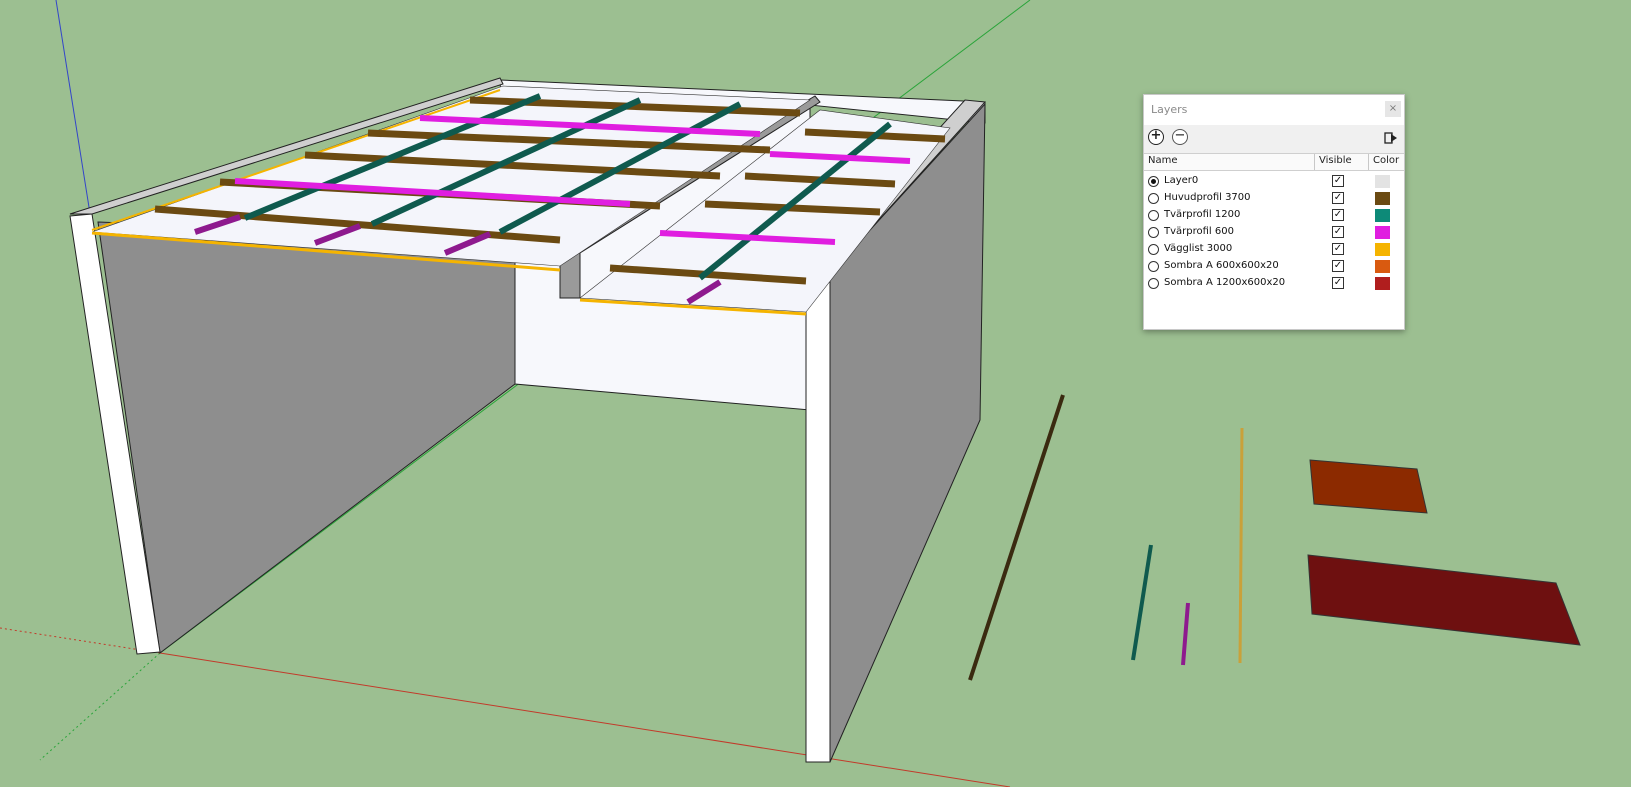  What do you see at coordinates (1169, 109) in the screenshot?
I see `layers-title: Layers` at bounding box center [1169, 109].